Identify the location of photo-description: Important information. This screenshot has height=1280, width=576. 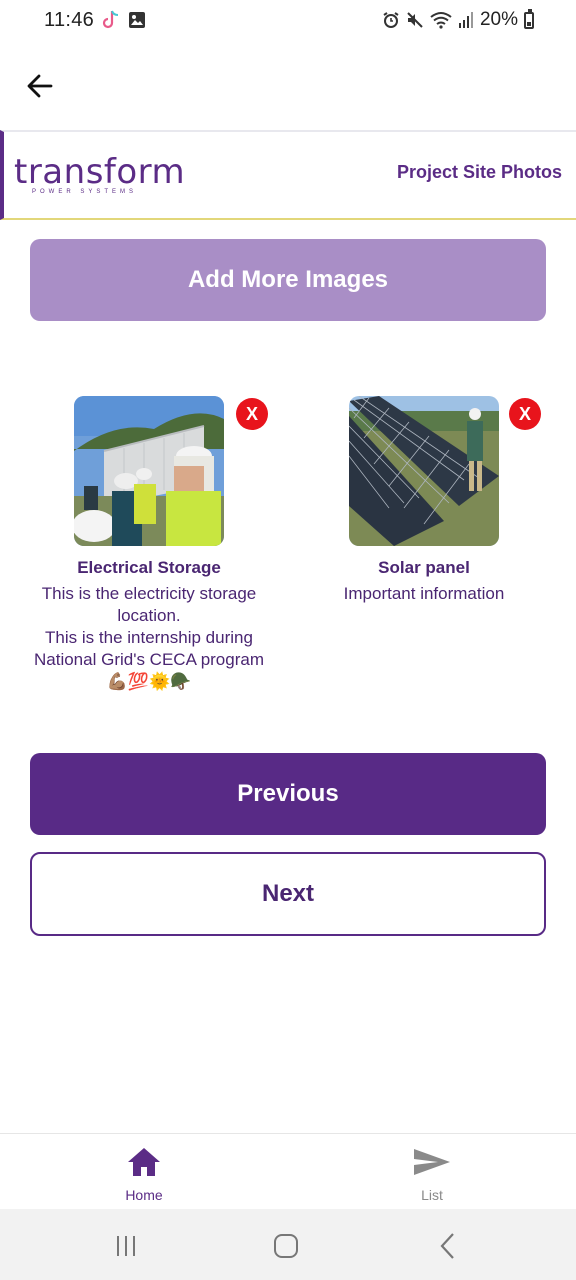
(424, 593).